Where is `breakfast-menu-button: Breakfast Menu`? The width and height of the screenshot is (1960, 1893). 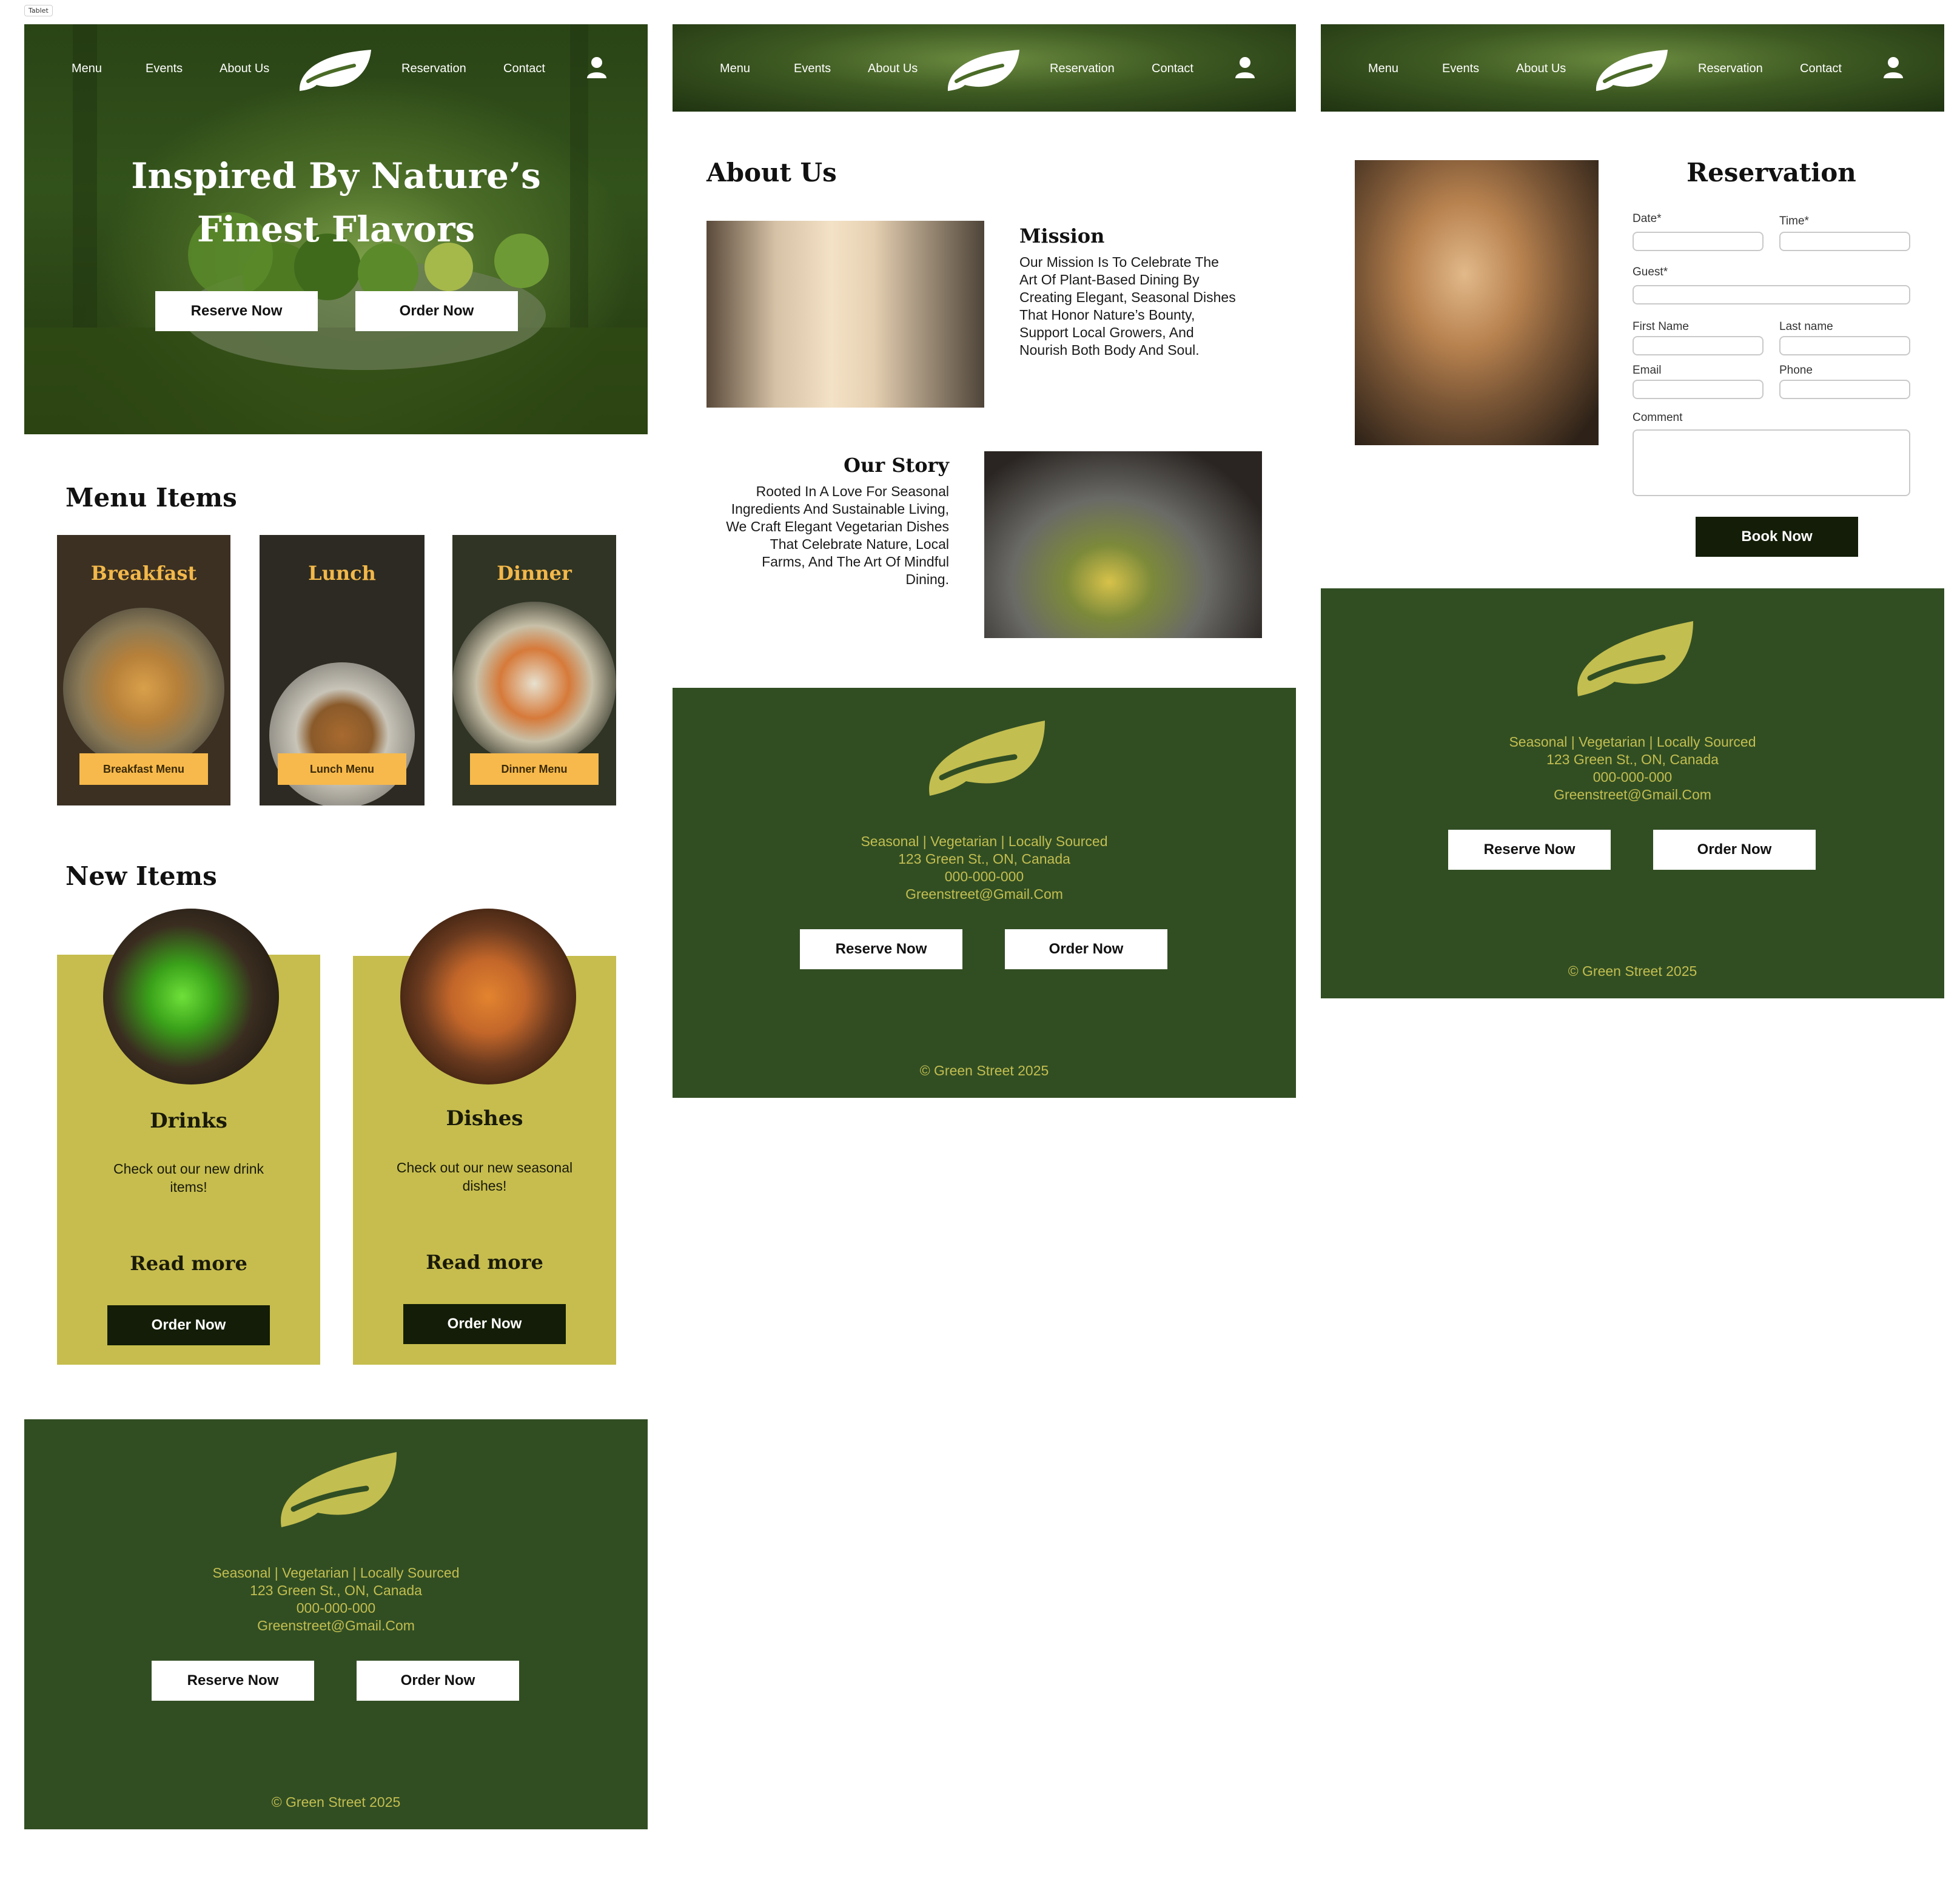 breakfast-menu-button: Breakfast Menu is located at coordinates (143, 769).